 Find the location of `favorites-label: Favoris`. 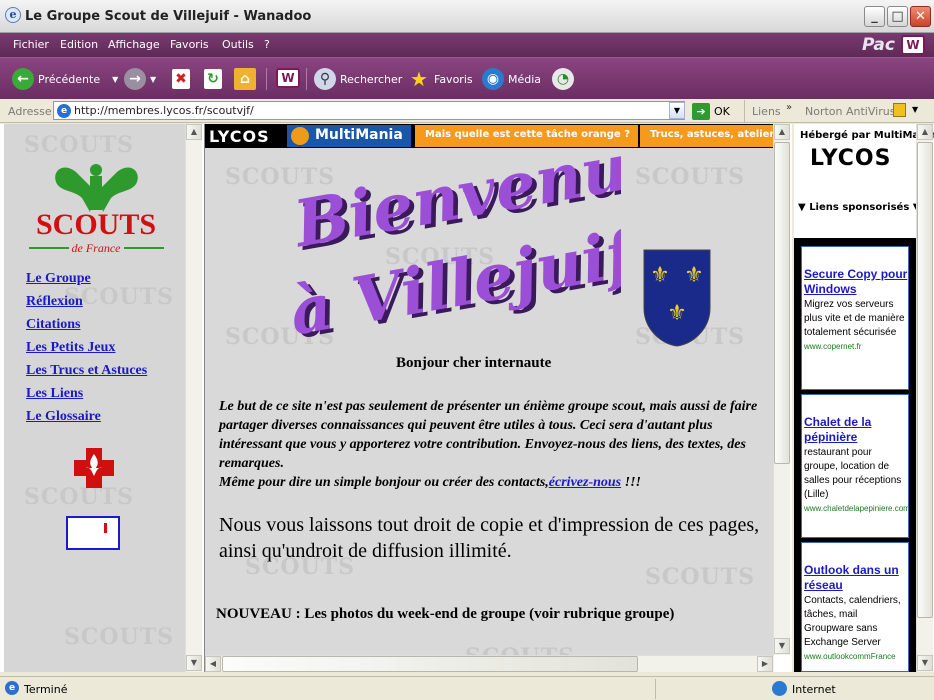

favorites-label: Favoris is located at coordinates (453, 79).